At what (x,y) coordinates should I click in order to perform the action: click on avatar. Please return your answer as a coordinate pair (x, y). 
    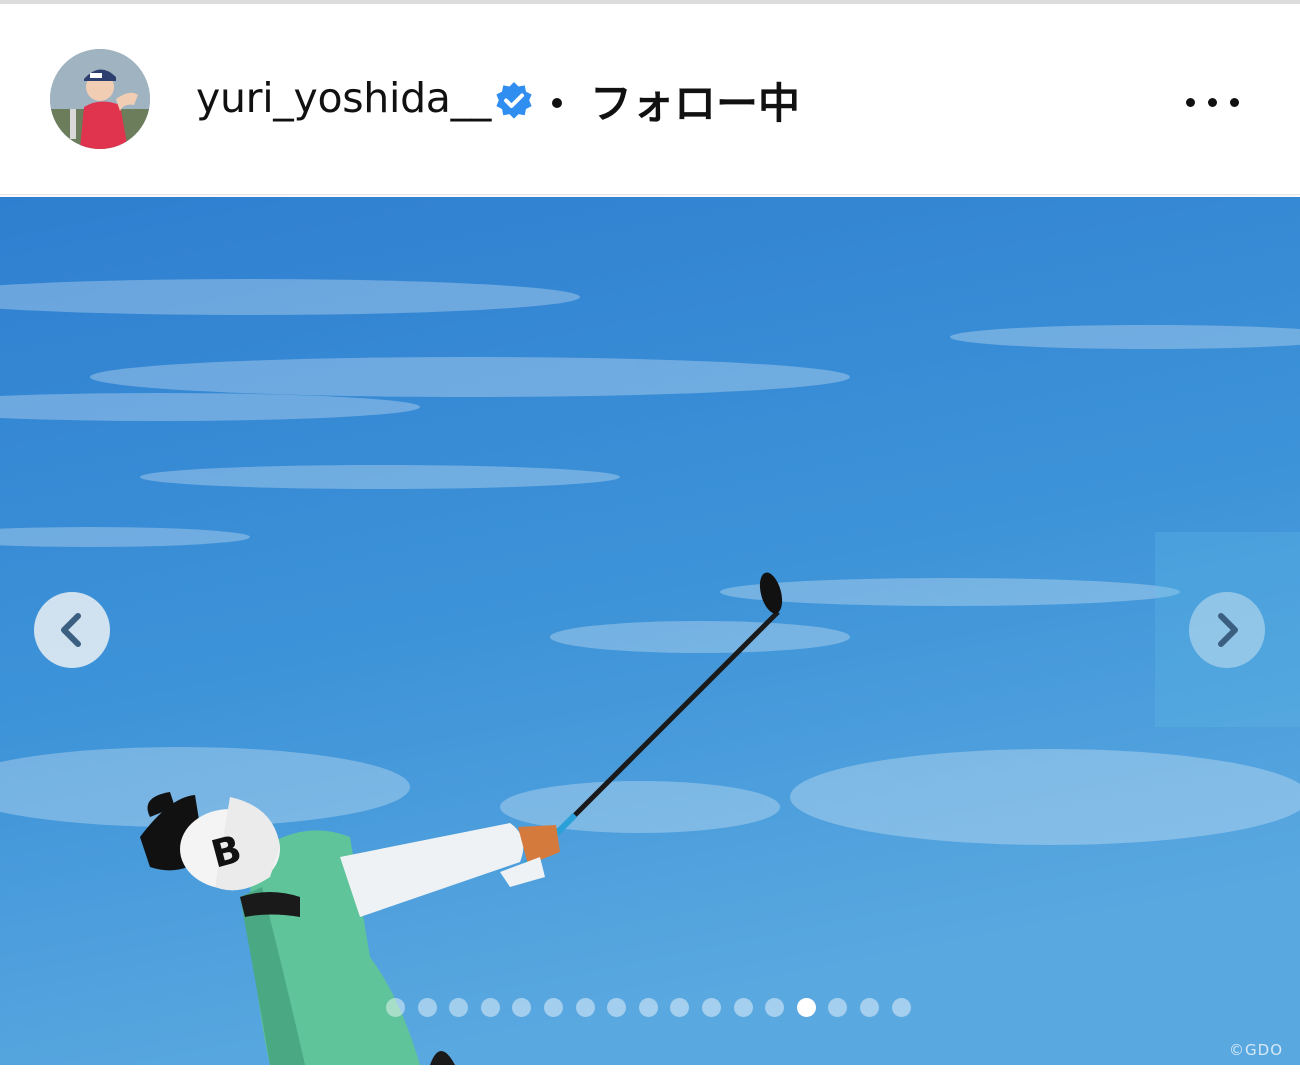
    Looking at the image, I should click on (100, 99).